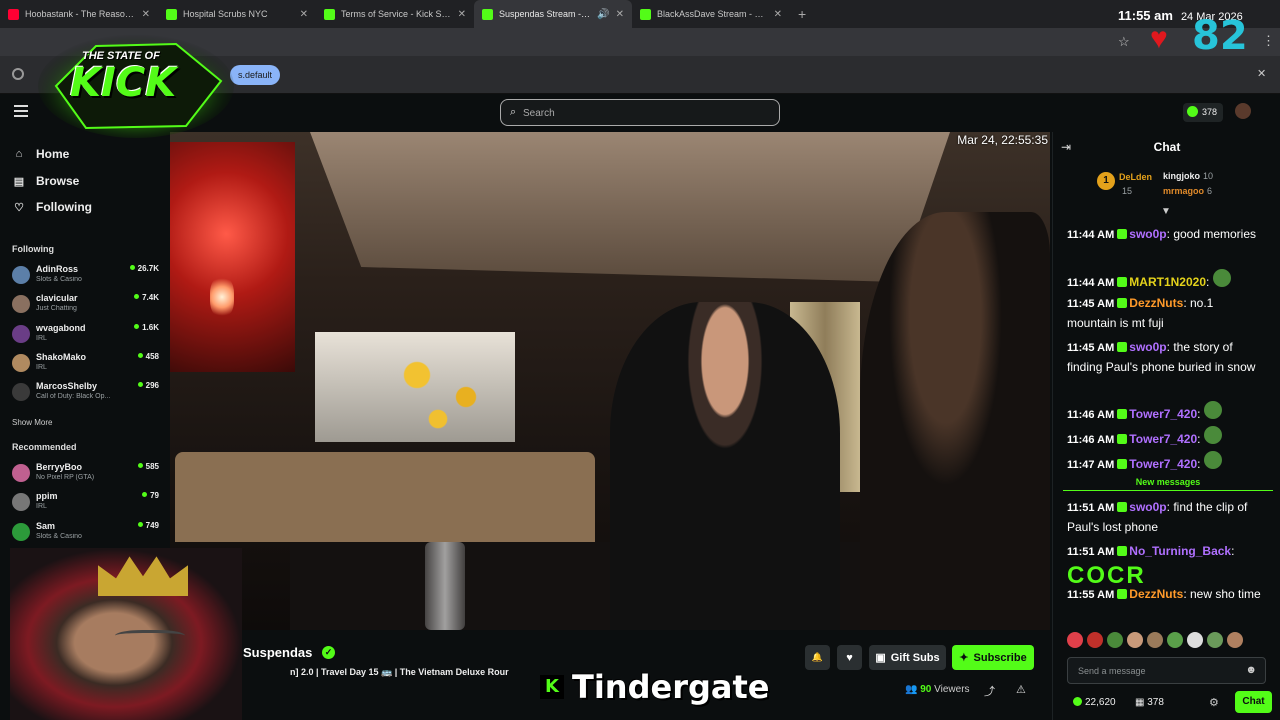  Describe the element at coordinates (1188, 176) in the screenshot. I see `gifter-entry: kingjoko 10` at that location.